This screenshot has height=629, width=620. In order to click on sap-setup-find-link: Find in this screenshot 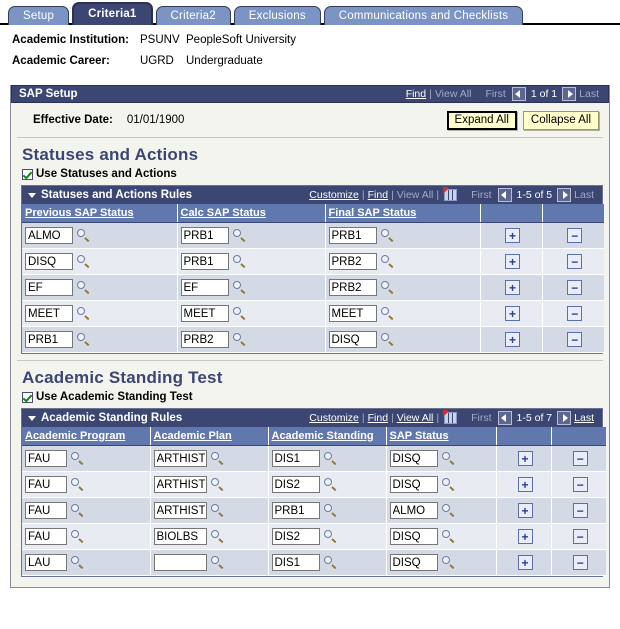, I will do `click(416, 94)`.